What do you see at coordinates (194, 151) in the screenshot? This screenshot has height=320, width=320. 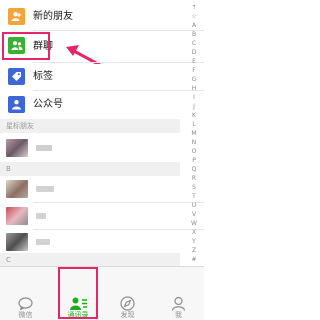 I see `index-letter-o: O` at bounding box center [194, 151].